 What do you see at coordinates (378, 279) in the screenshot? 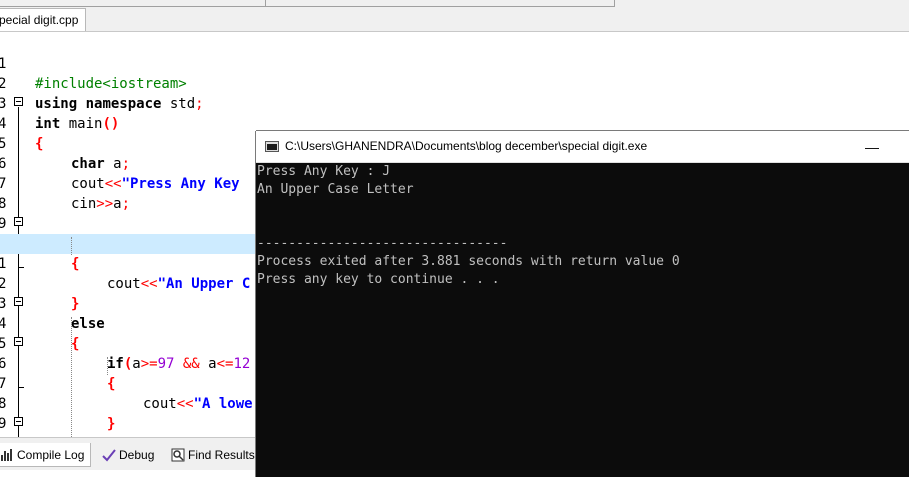
I see `console-line: Press any key to continue . . .` at bounding box center [378, 279].